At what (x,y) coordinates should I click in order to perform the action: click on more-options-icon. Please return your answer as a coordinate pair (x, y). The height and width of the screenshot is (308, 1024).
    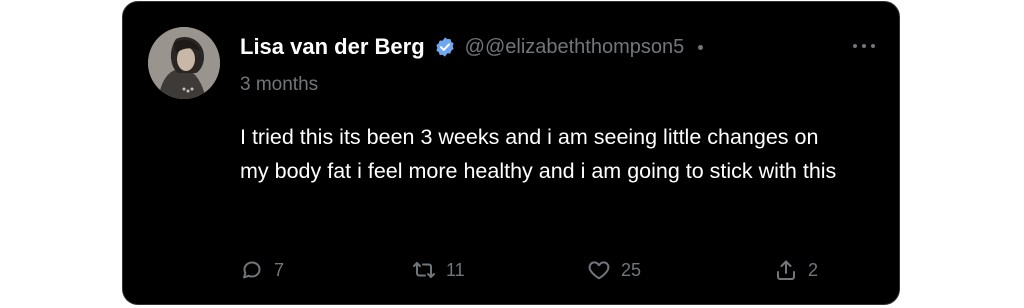
    Looking at the image, I should click on (864, 46).